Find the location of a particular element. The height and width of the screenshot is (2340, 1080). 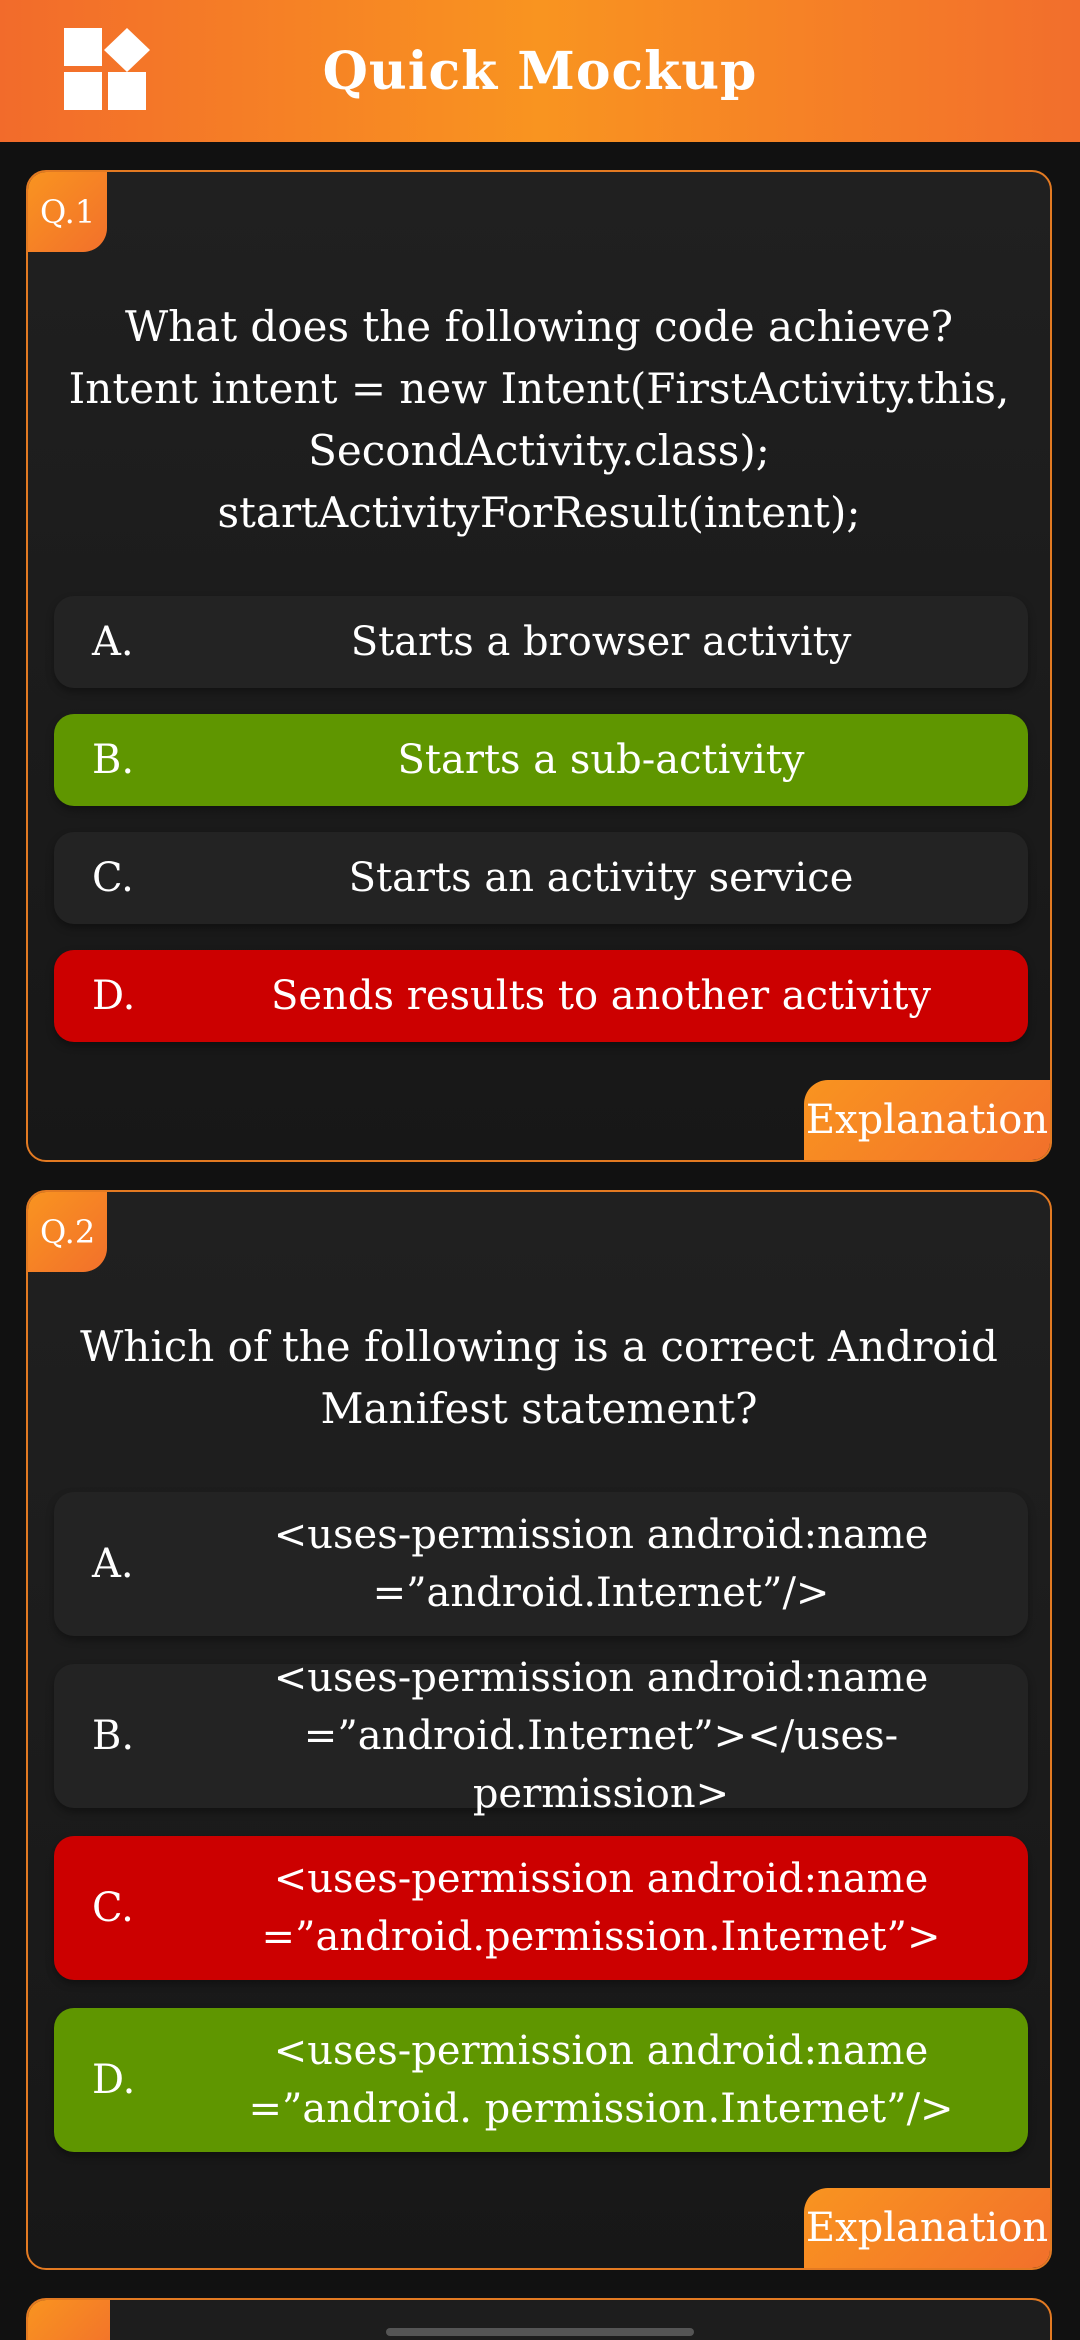

option-text: Starts an activity service is located at coordinates (601, 878).